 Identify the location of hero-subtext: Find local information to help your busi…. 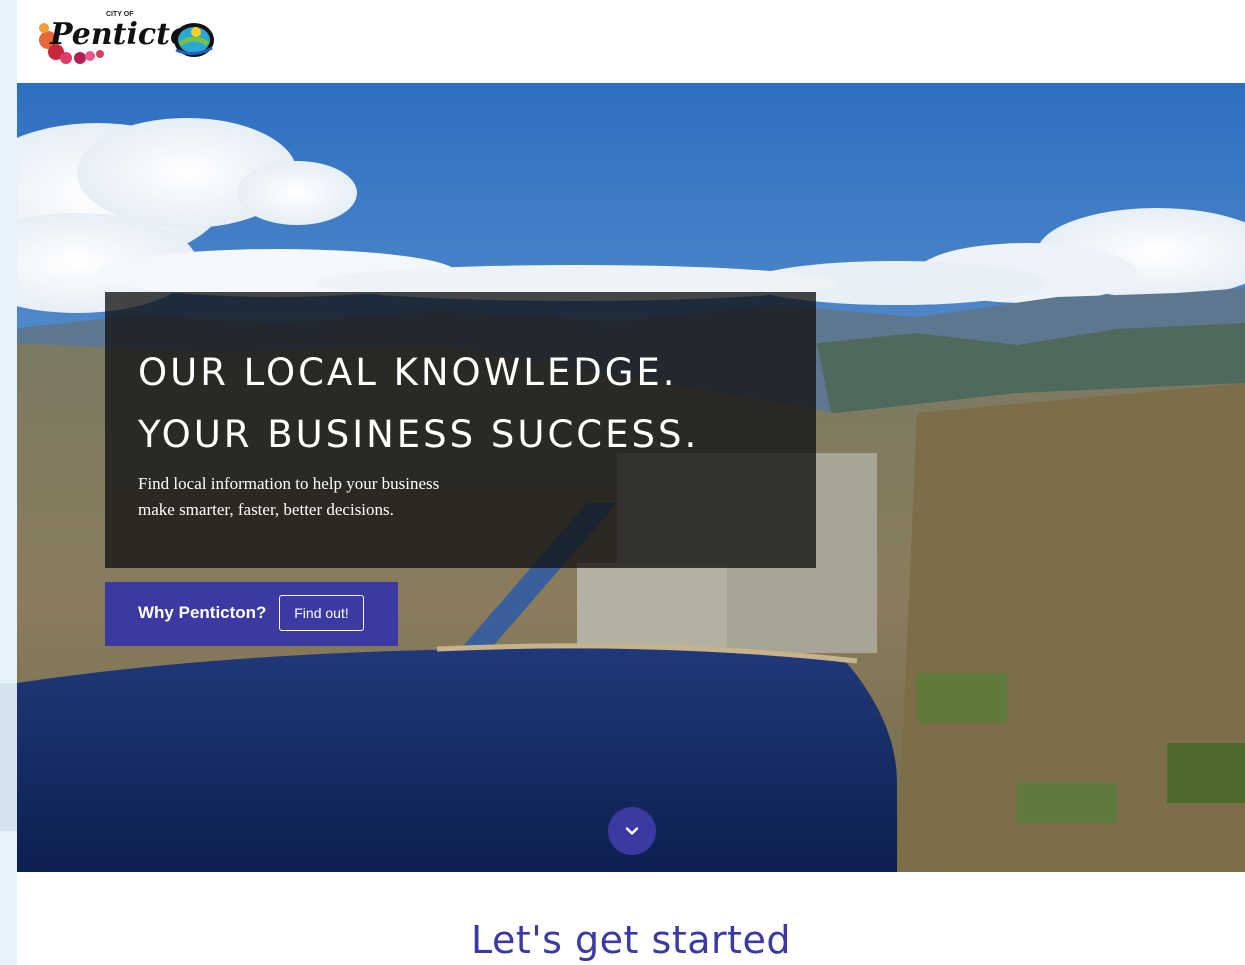
(328, 497).